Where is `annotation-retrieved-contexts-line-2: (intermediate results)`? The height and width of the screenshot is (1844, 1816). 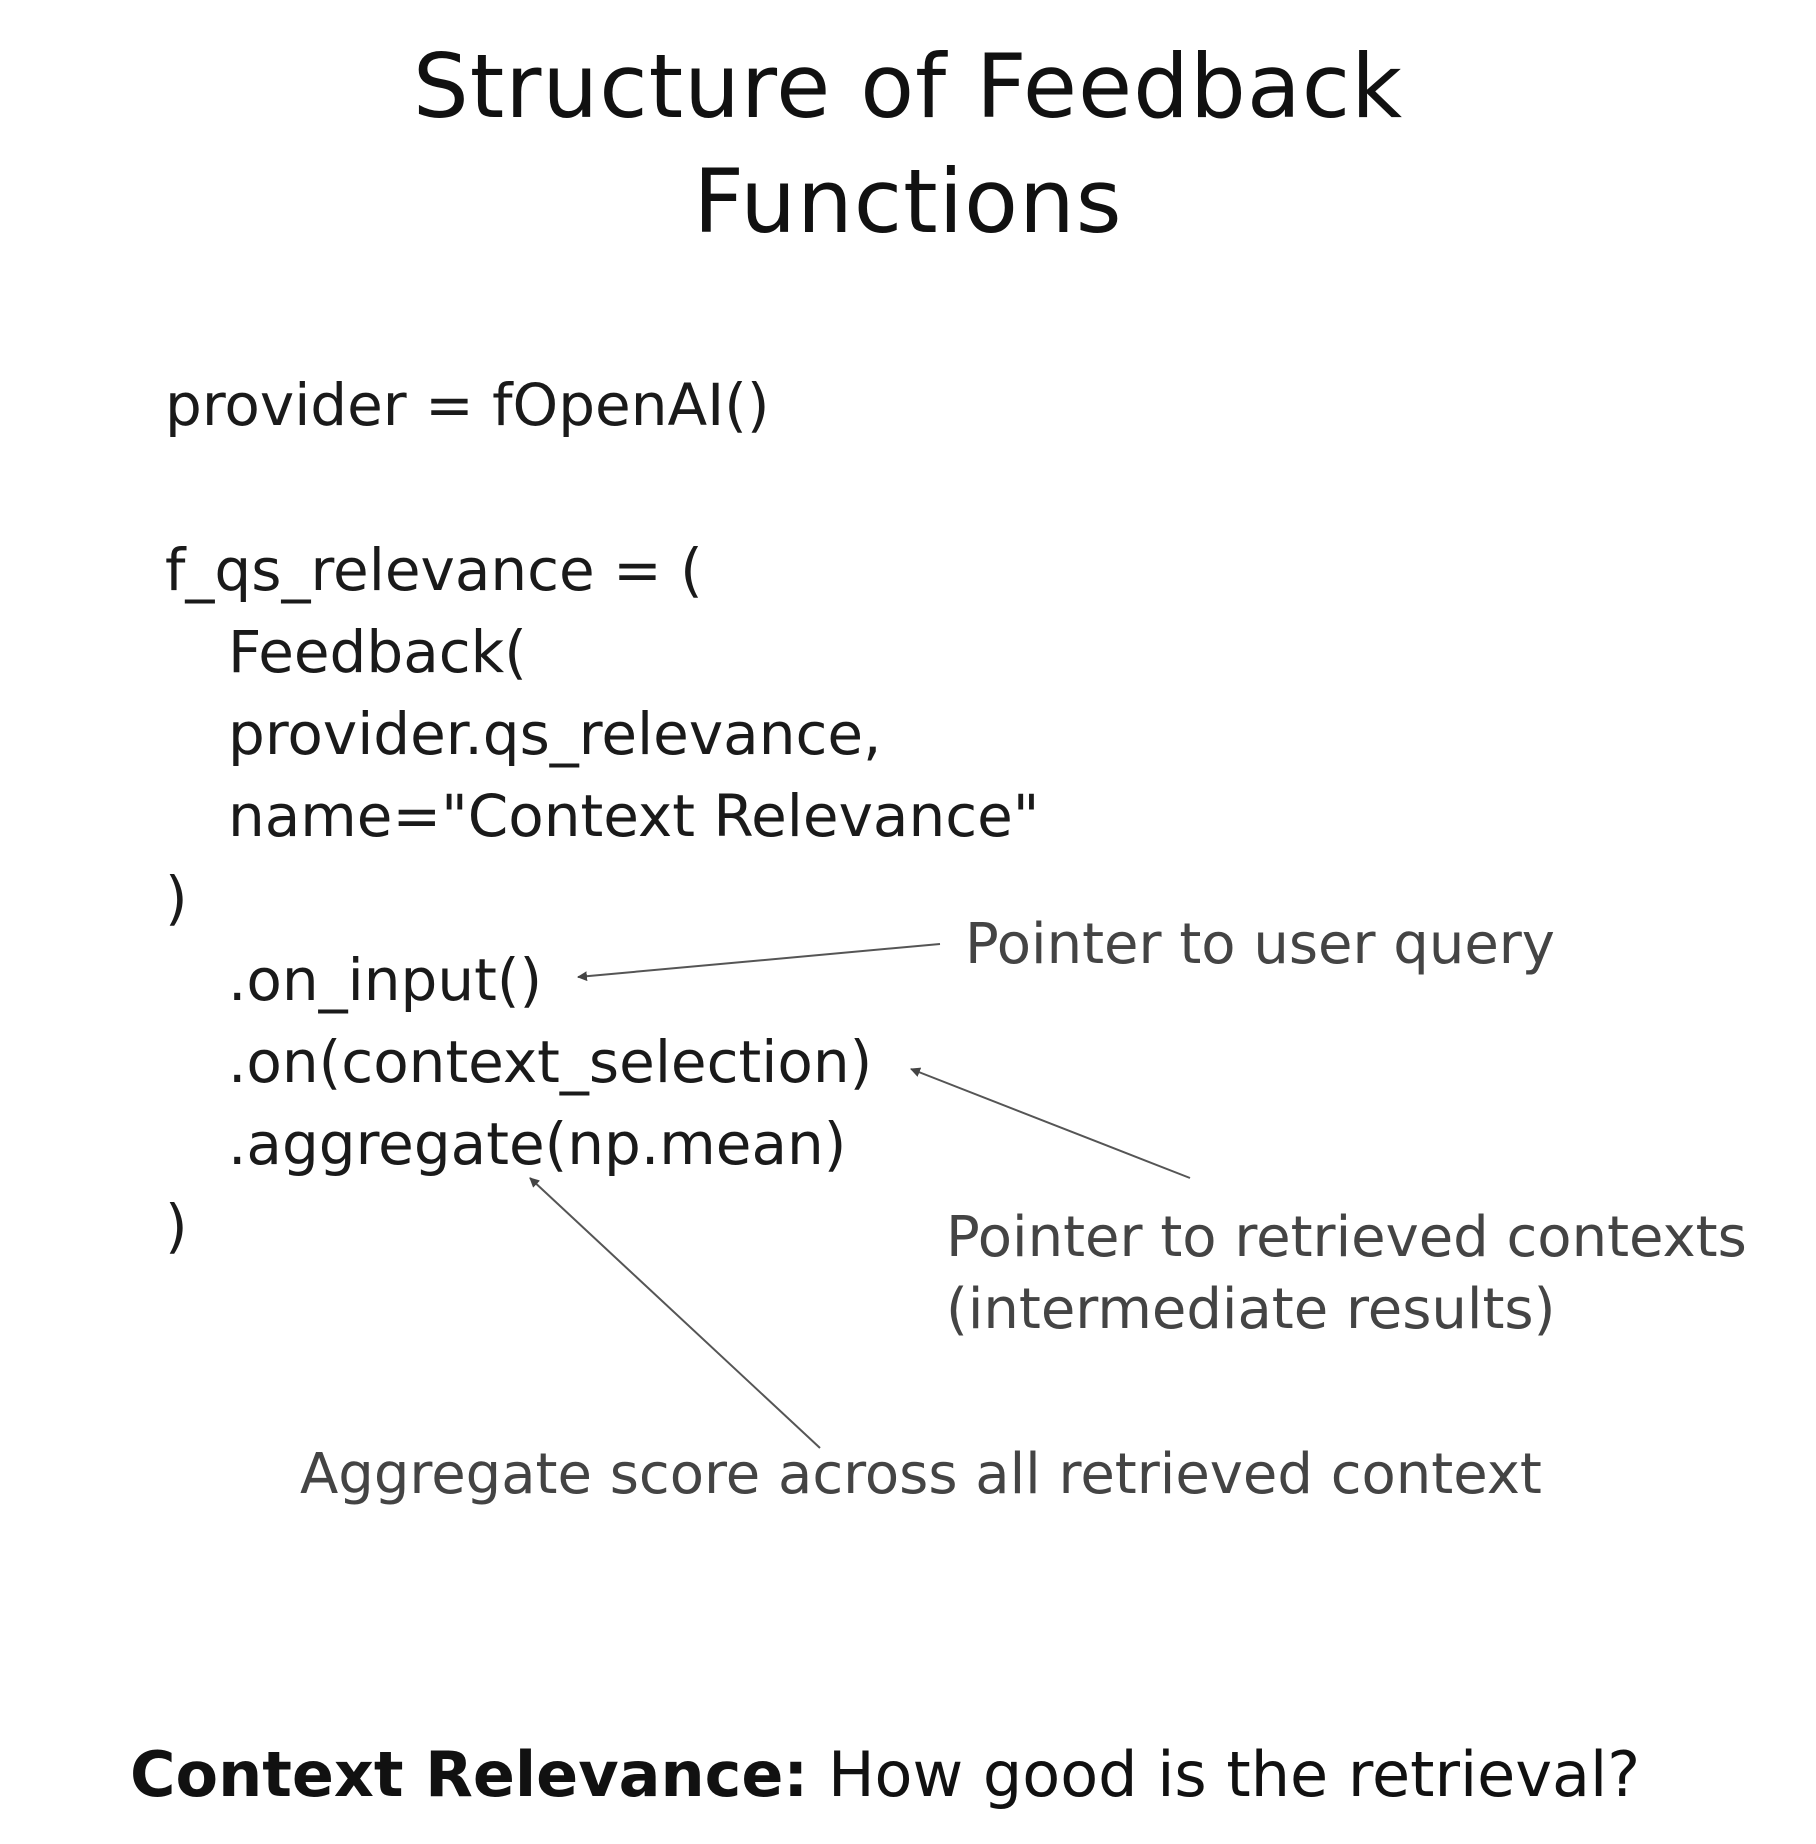 annotation-retrieved-contexts-line-2: (intermediate results) is located at coordinates (1251, 1309).